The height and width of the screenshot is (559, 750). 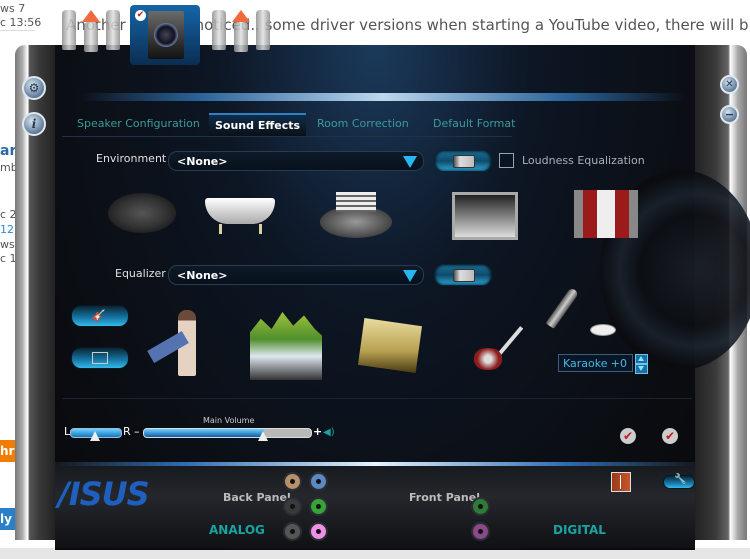 What do you see at coordinates (488, 359) in the screenshot?
I see `guitar-body-icon` at bounding box center [488, 359].